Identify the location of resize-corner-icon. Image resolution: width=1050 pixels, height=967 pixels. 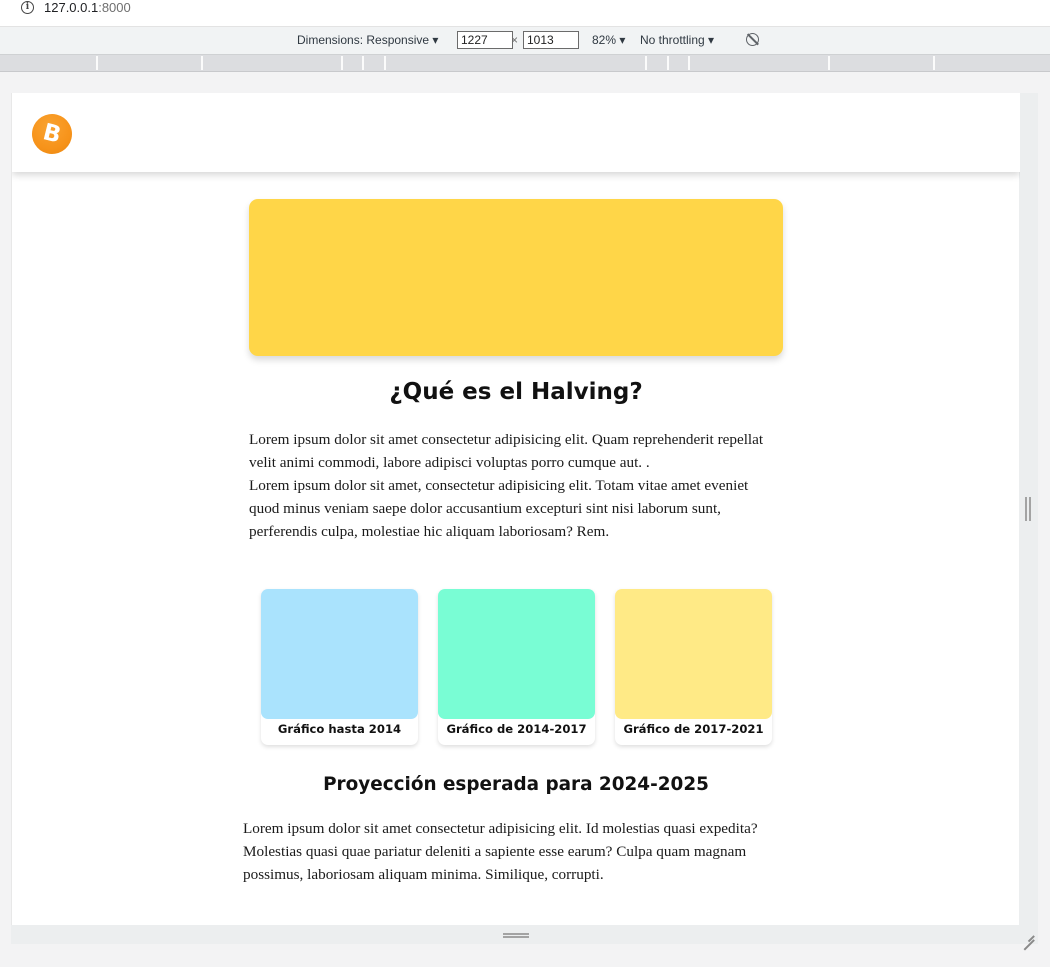
(1028, 935).